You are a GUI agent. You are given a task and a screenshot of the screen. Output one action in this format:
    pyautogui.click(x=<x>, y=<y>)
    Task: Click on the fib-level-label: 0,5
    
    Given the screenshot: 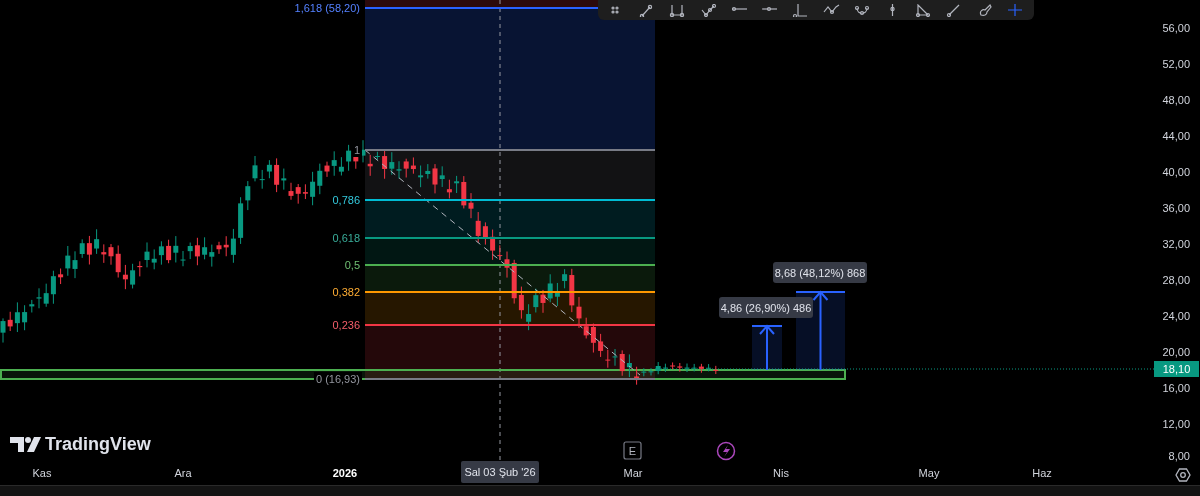 What is the action you would take?
    pyautogui.click(x=352, y=265)
    